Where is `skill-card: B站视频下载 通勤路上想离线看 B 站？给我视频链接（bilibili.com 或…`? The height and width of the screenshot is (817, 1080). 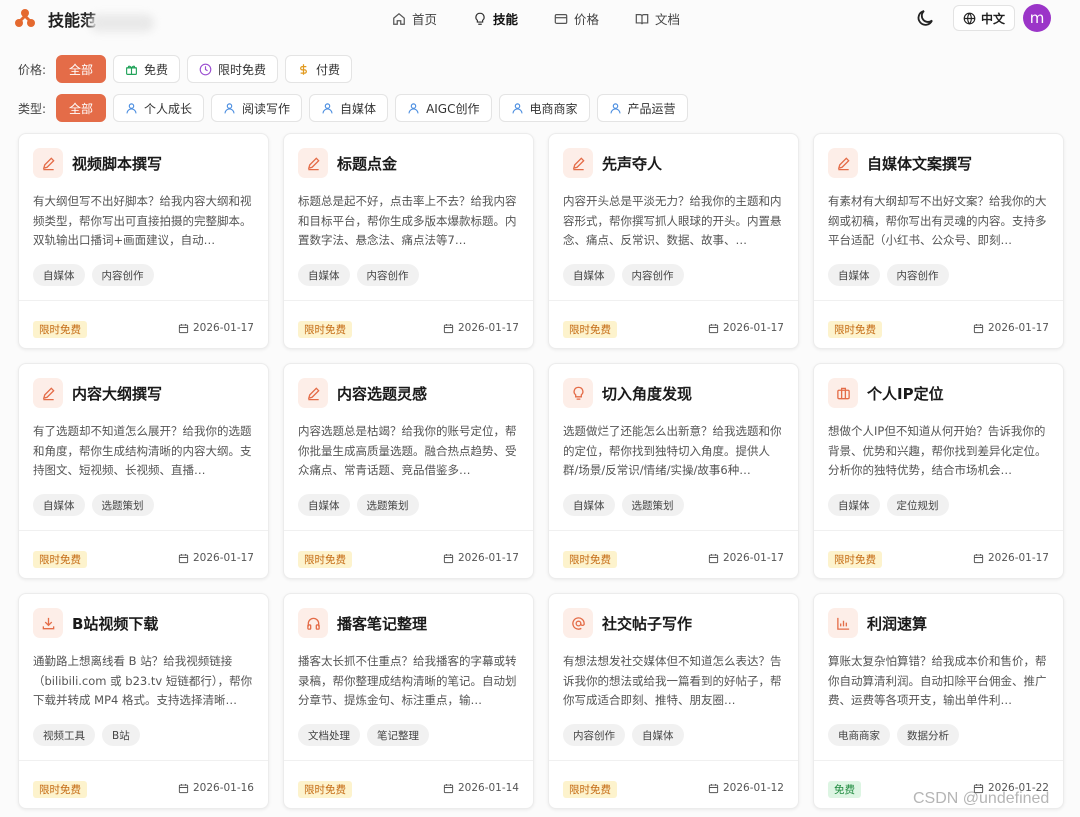 skill-card: B站视频下载 通勤路上想离线看 B 站？给我视频链接（bilibili.com 或… is located at coordinates (143, 701).